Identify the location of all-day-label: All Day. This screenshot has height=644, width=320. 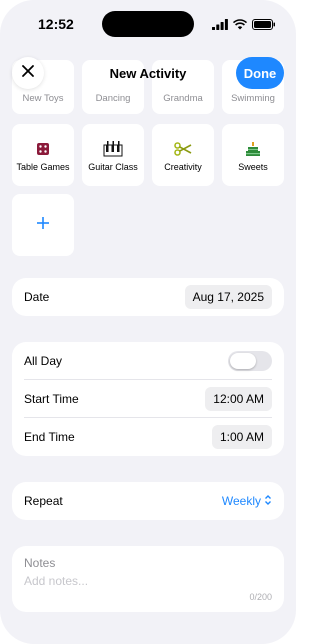
(43, 361).